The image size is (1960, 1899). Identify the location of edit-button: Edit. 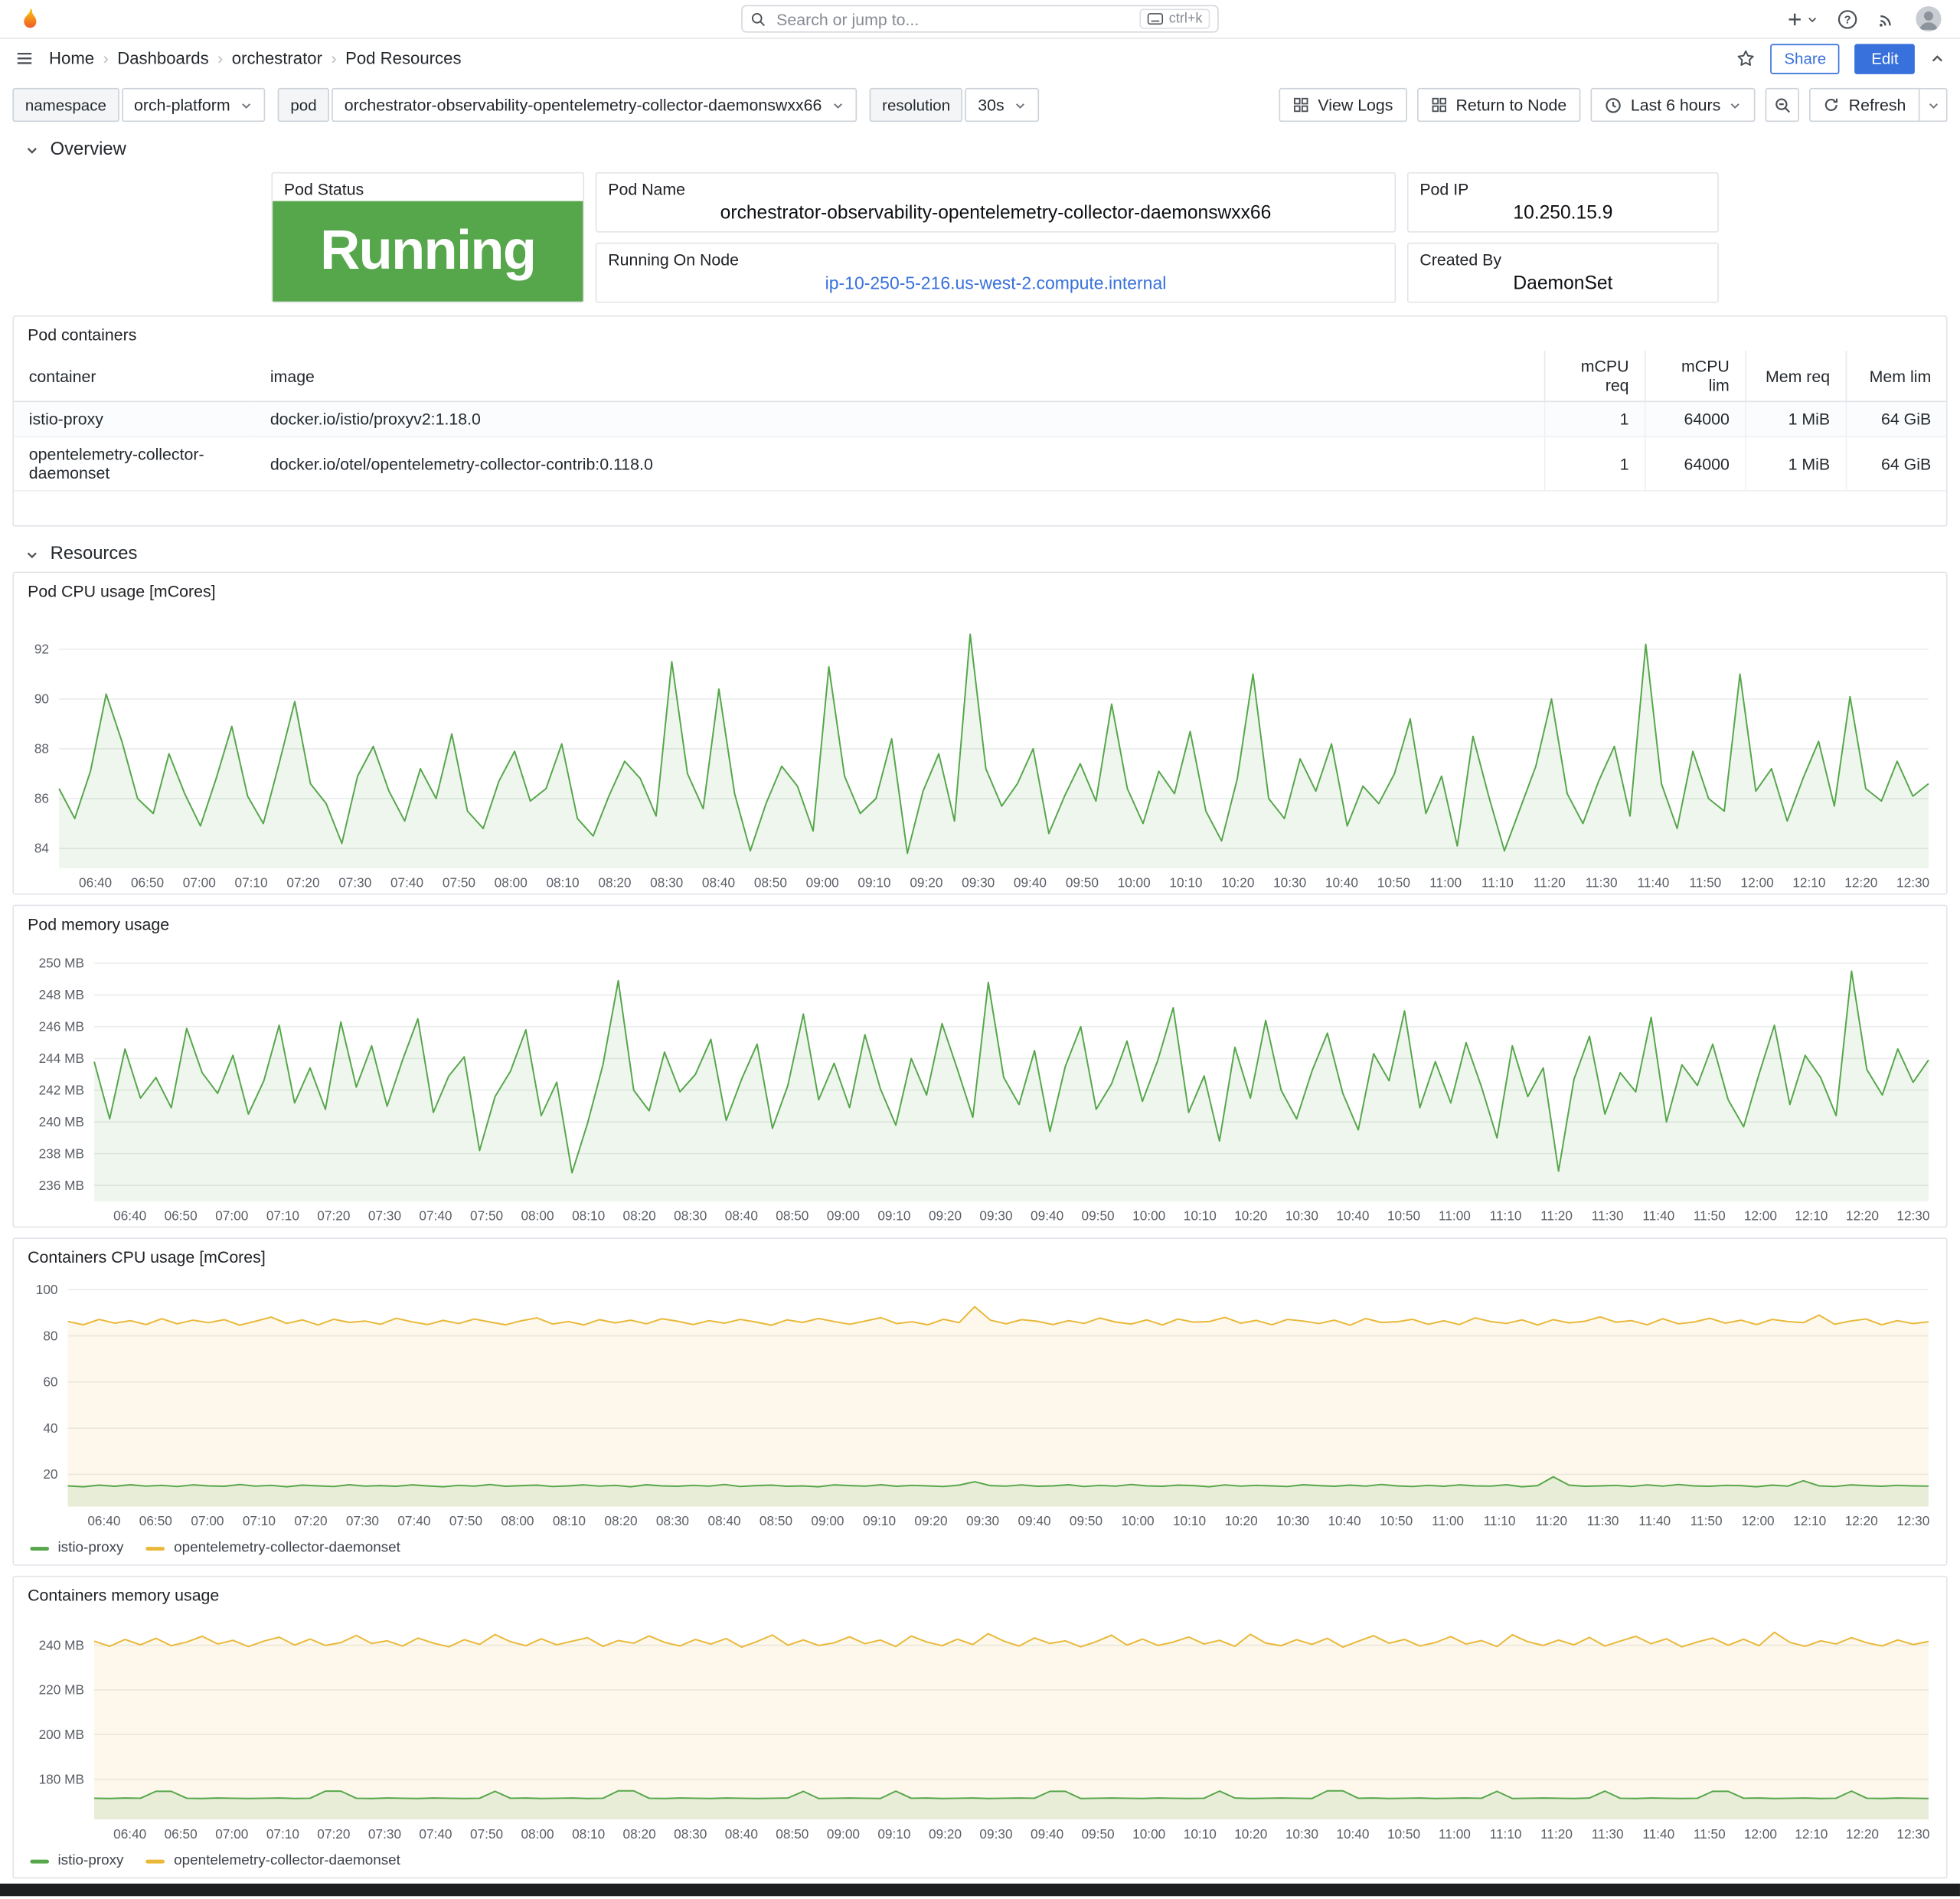
(1884, 59).